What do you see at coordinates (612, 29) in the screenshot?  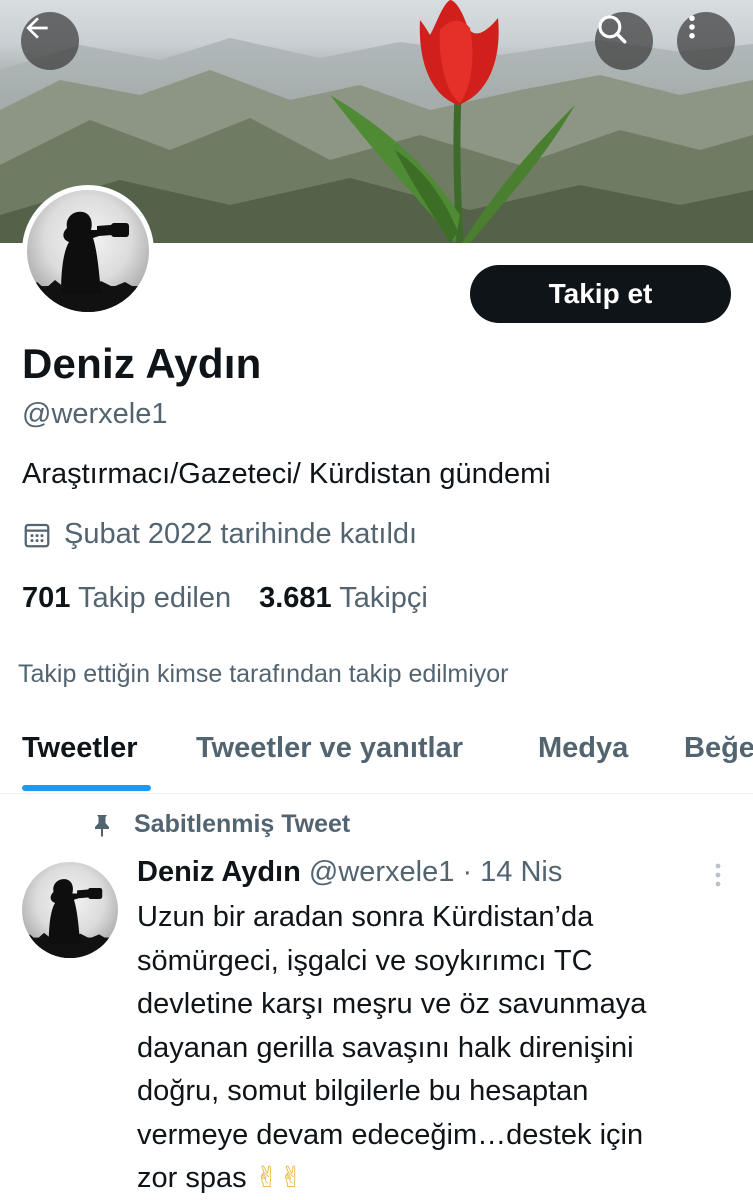 I see `search-icon` at bounding box center [612, 29].